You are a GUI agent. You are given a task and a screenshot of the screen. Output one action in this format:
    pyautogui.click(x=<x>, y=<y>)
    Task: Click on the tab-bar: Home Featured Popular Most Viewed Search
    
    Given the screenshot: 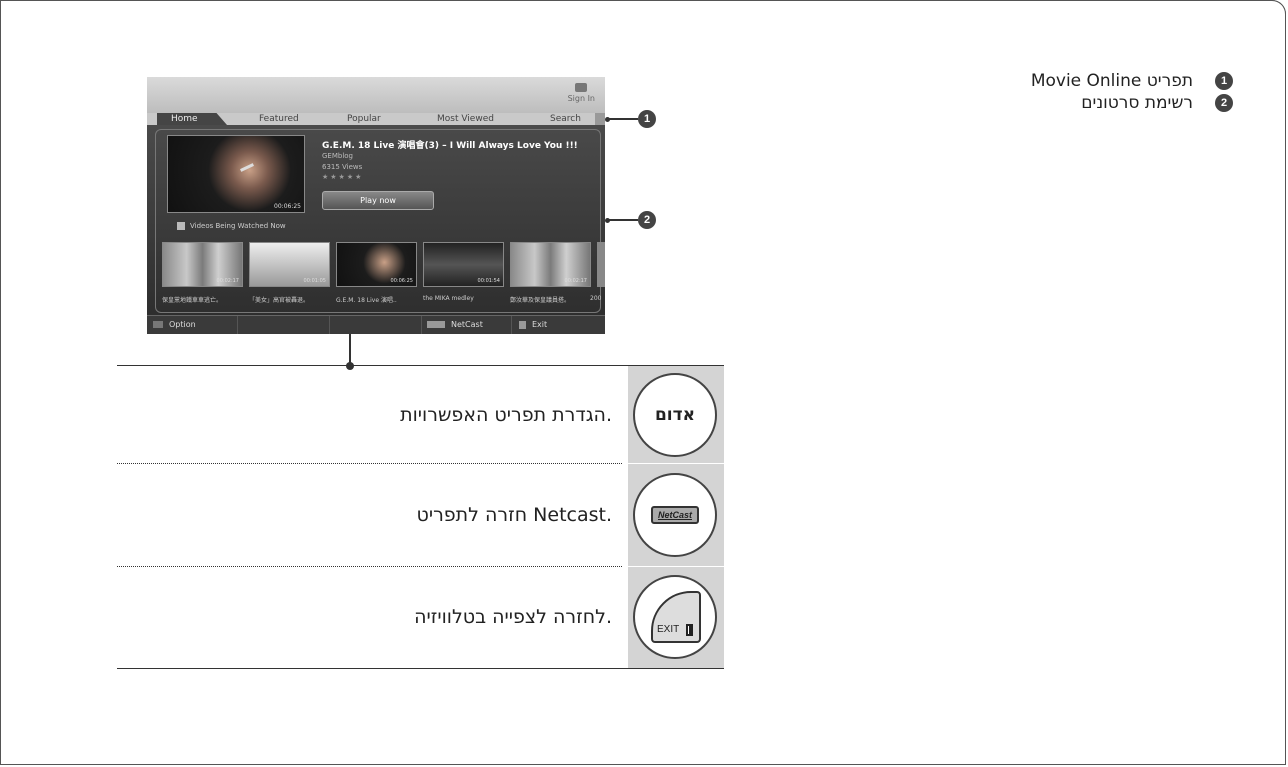 What is the action you would take?
    pyautogui.click(x=376, y=119)
    